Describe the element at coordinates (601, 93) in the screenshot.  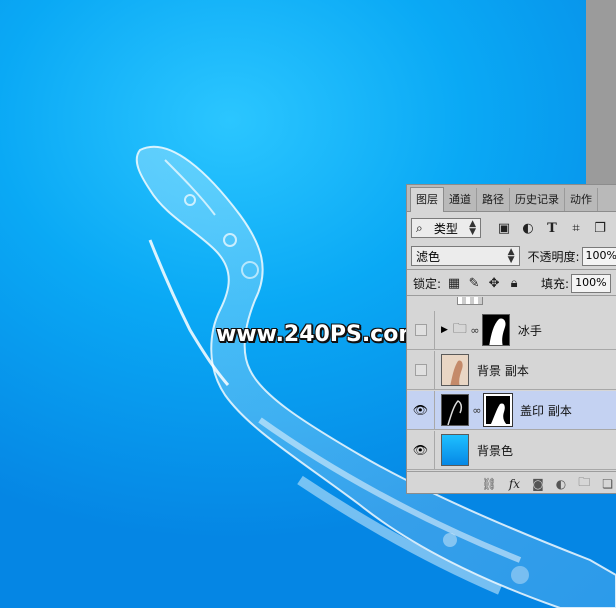
I see `canvas-gray-area` at that location.